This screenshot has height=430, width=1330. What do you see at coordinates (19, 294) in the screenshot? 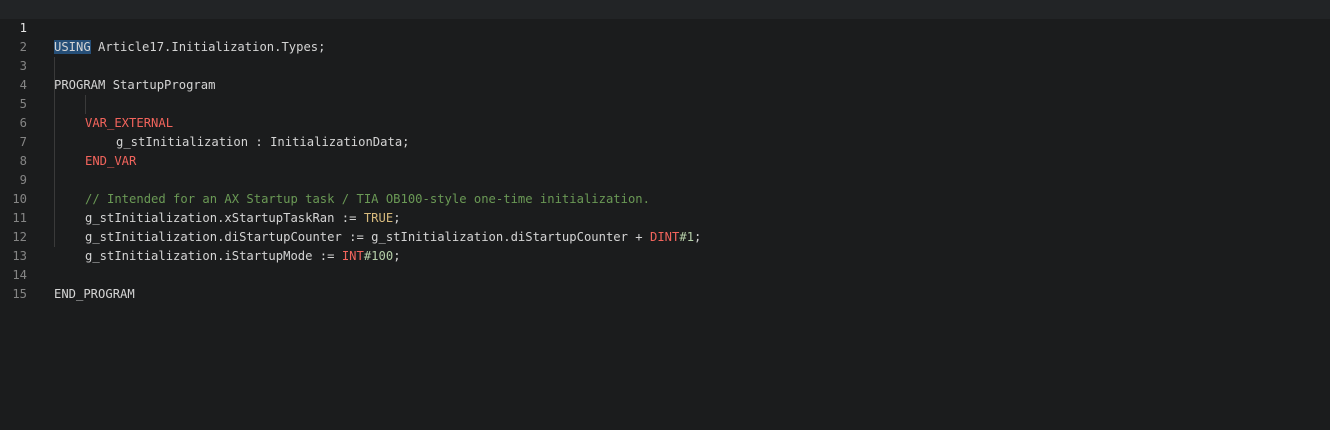
I see `line-number: 15` at bounding box center [19, 294].